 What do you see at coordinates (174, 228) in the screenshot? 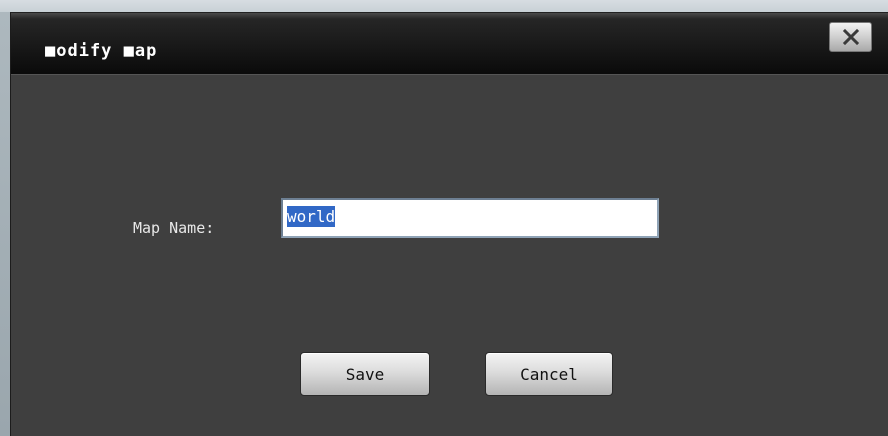
I see `map-name-label: Map Name:` at bounding box center [174, 228].